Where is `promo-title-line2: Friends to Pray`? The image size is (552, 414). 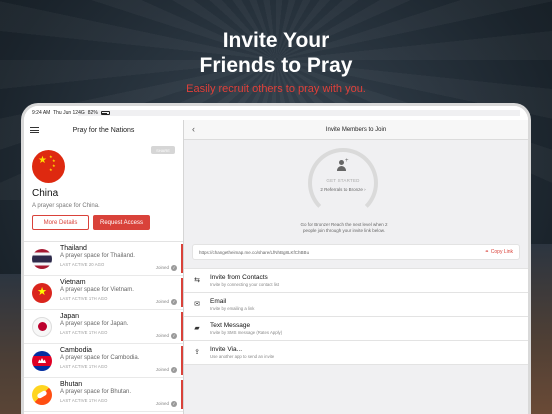
promo-title-line2: Friends to Pray is located at coordinates (276, 65).